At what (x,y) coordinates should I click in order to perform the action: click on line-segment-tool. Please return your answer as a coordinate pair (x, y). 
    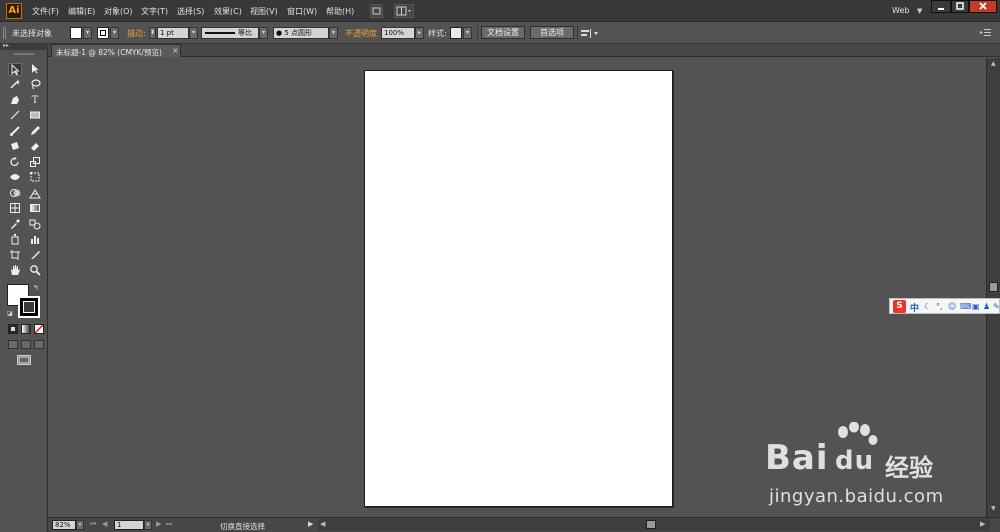
    Looking at the image, I should click on (15, 115).